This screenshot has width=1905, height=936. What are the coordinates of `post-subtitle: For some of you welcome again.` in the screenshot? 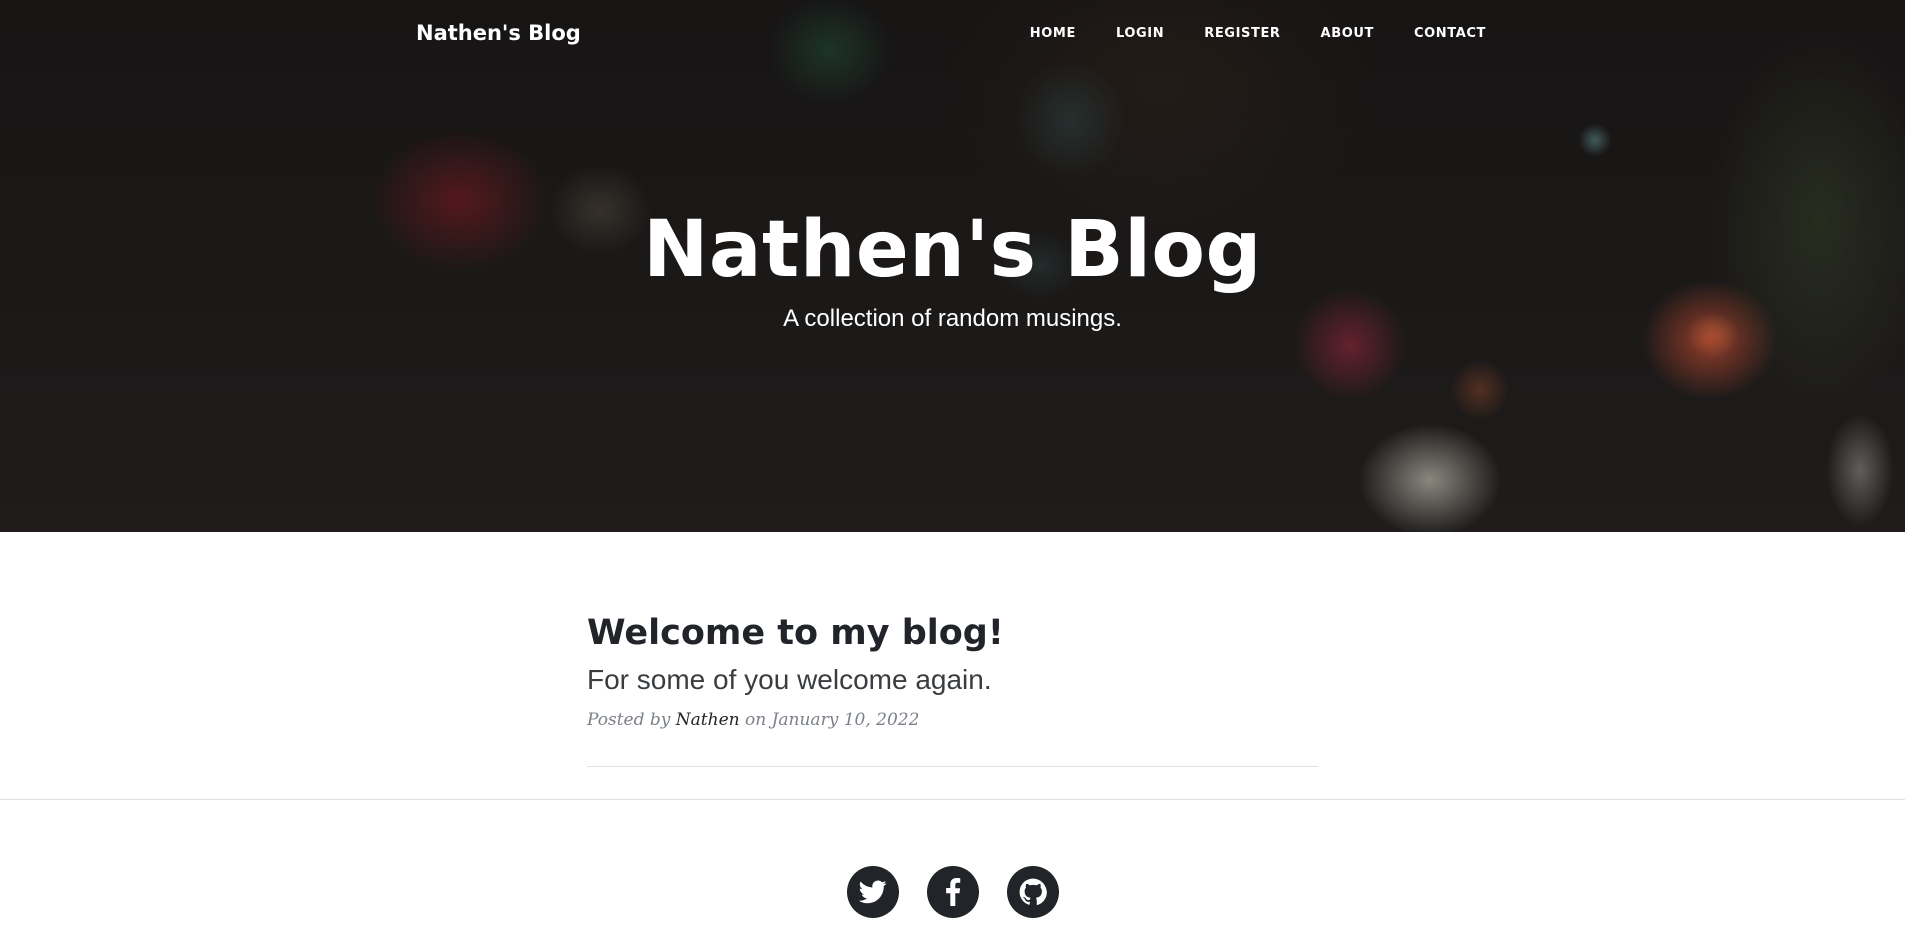 It's located at (789, 679).